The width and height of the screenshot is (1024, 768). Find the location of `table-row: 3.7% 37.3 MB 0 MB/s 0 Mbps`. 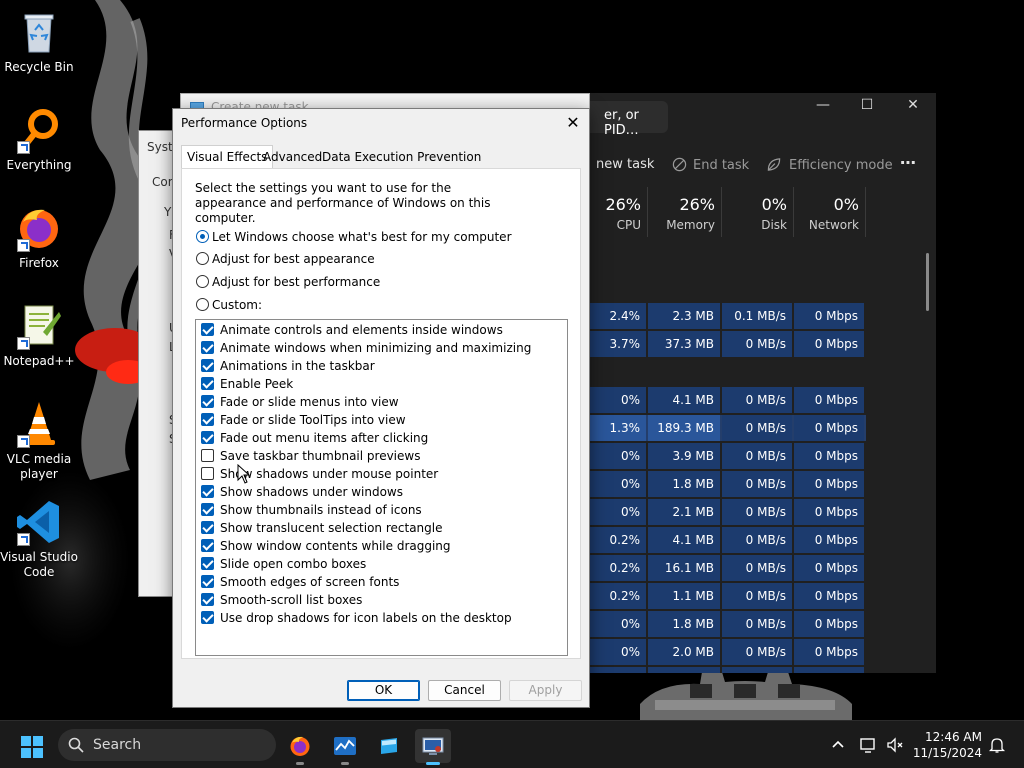

table-row: 3.7% 37.3 MB 0 MB/s 0 Mbps is located at coordinates (728, 344).